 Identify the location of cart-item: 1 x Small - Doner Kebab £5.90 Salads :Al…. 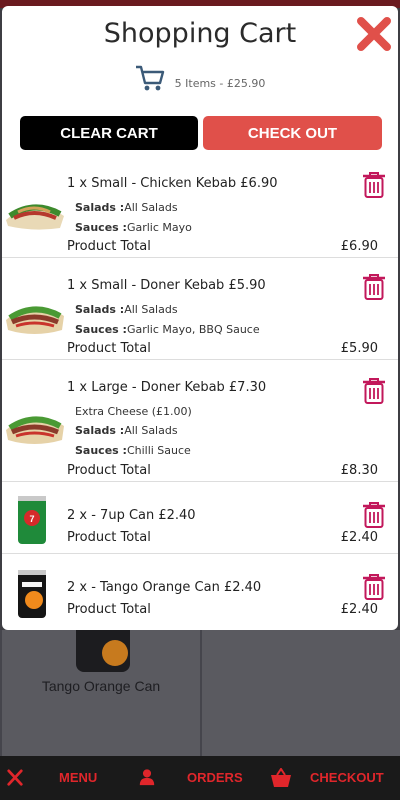
(200, 309).